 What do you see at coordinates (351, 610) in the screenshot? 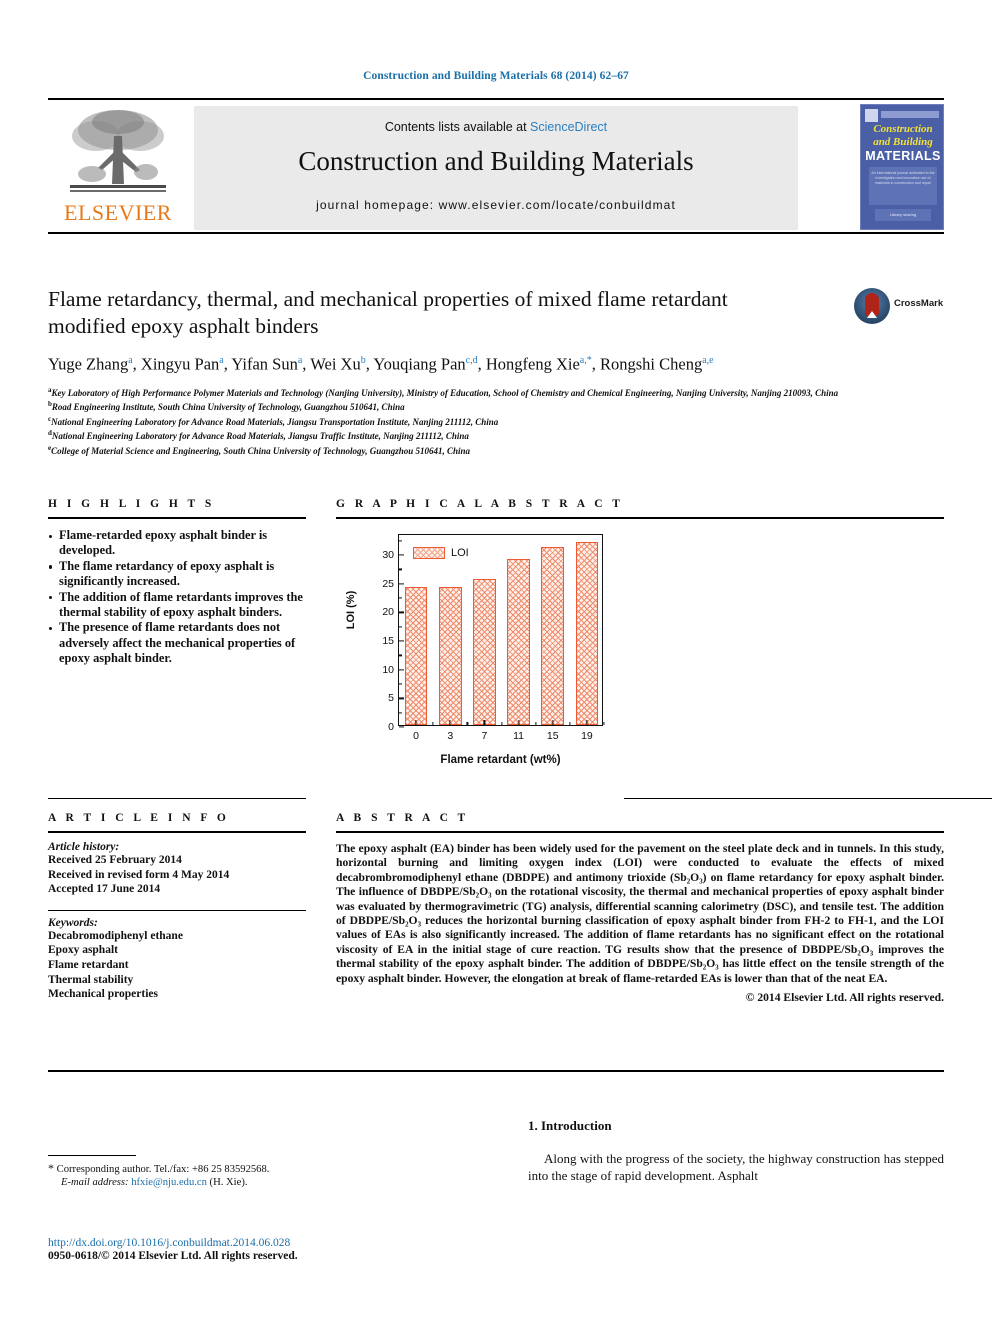
I see `chart-y-axis-label: LOI (%)` at bounding box center [351, 610].